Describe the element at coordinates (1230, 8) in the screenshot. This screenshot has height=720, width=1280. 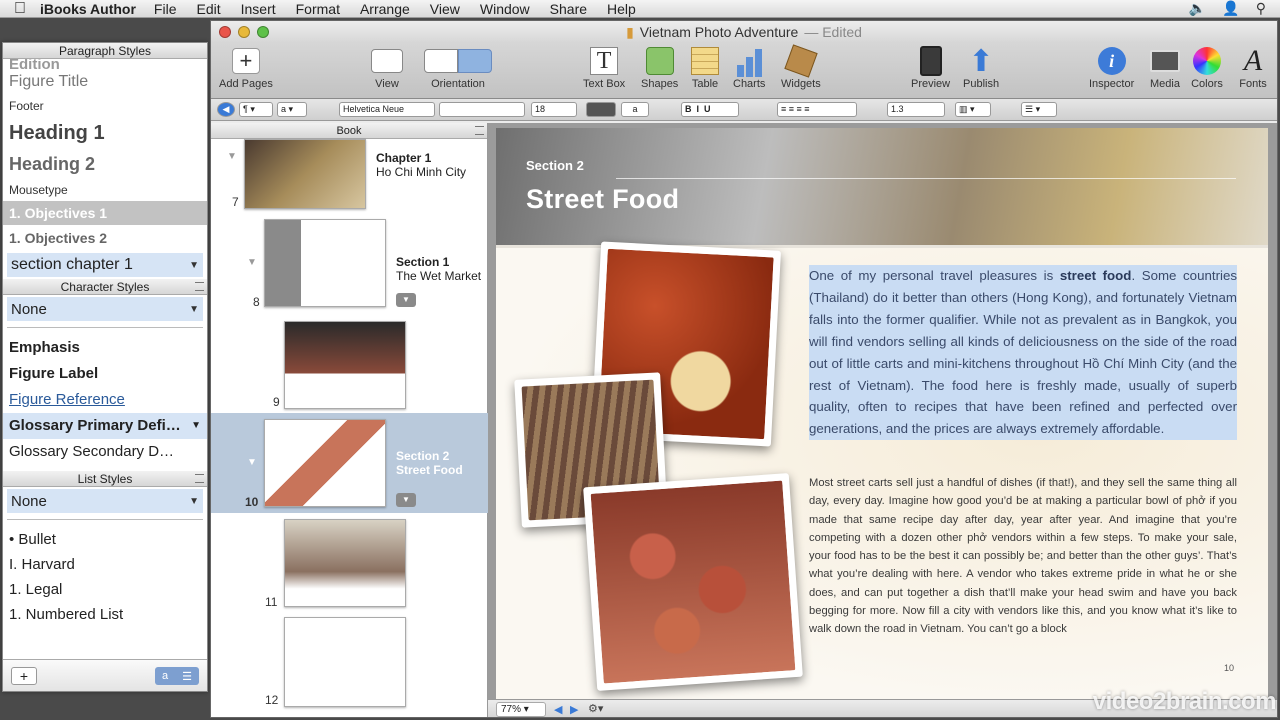
I see `user-icon: 👤` at that location.